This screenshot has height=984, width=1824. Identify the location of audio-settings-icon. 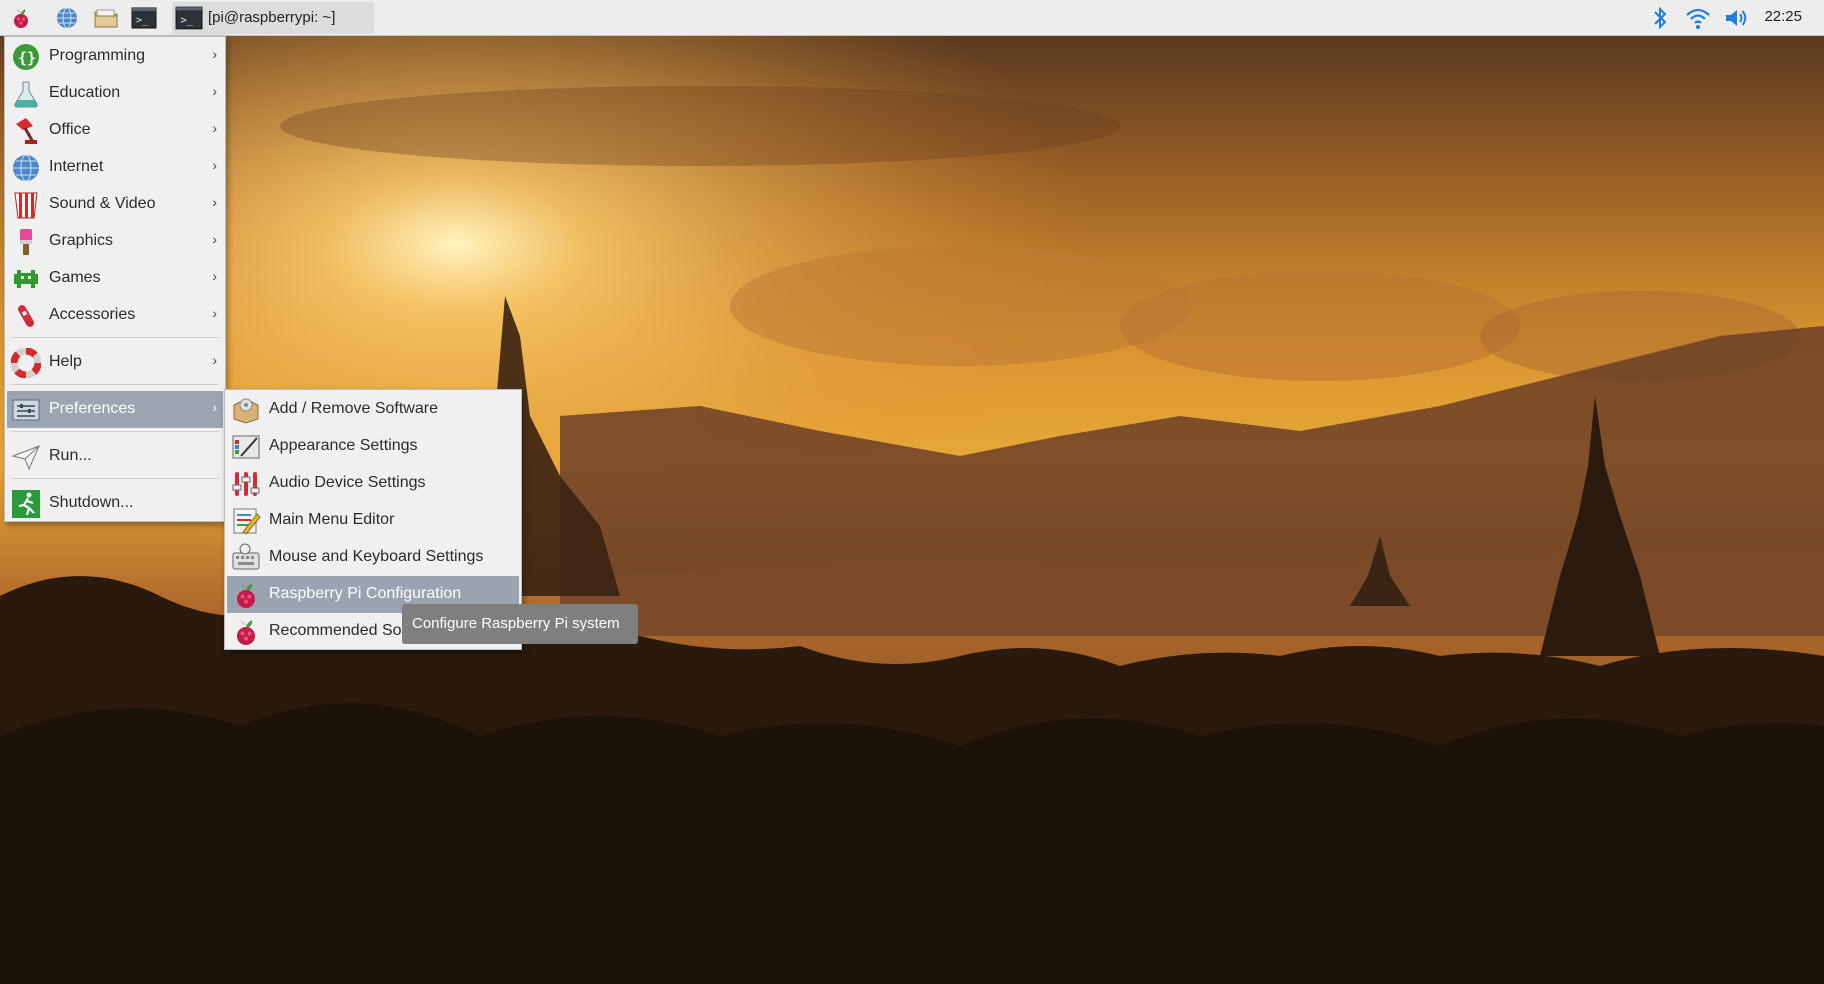
(246, 484).